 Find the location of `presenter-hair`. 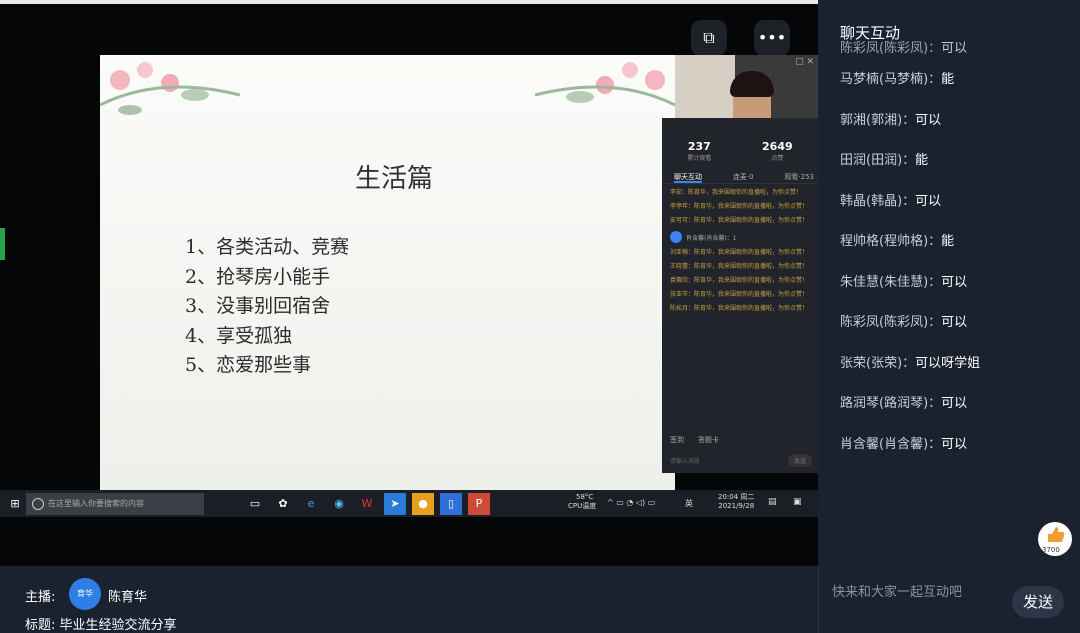

presenter-hair is located at coordinates (752, 84).